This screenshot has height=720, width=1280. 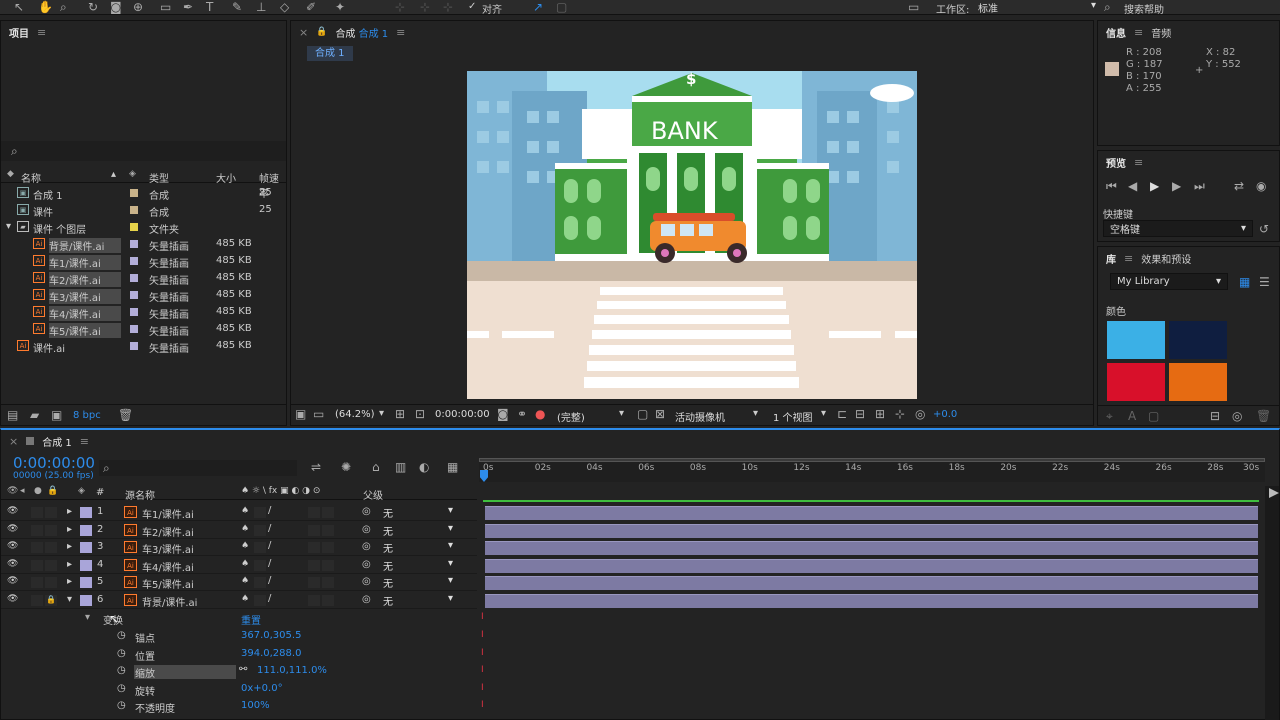 What do you see at coordinates (823, 413) in the screenshot?
I see `views-arrow-icon: ▾` at bounding box center [823, 413].